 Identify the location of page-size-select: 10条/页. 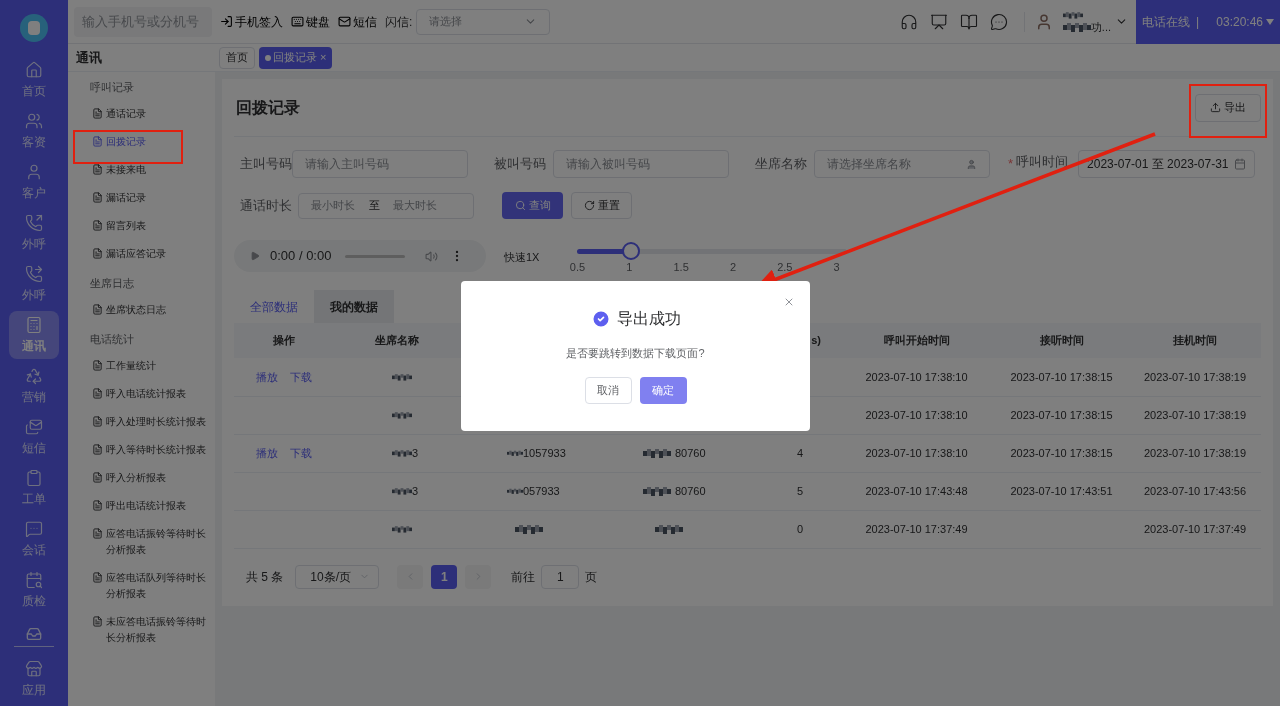
(337, 576).